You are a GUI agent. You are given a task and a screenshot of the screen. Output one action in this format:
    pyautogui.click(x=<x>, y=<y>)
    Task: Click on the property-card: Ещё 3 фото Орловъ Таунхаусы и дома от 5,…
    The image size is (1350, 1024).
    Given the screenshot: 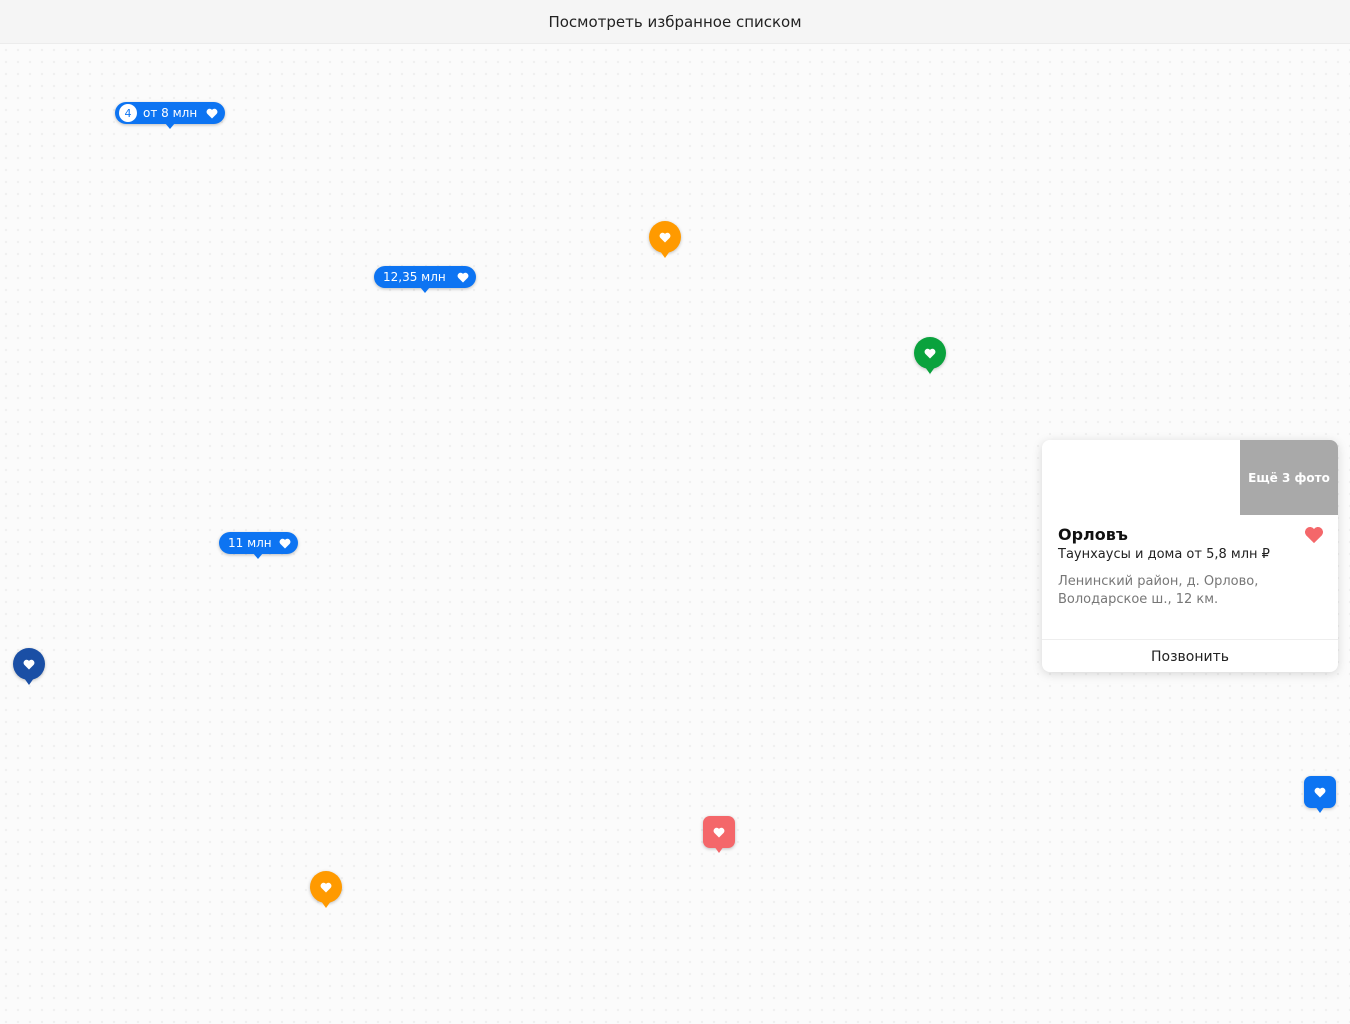 What is the action you would take?
    pyautogui.click(x=1190, y=556)
    